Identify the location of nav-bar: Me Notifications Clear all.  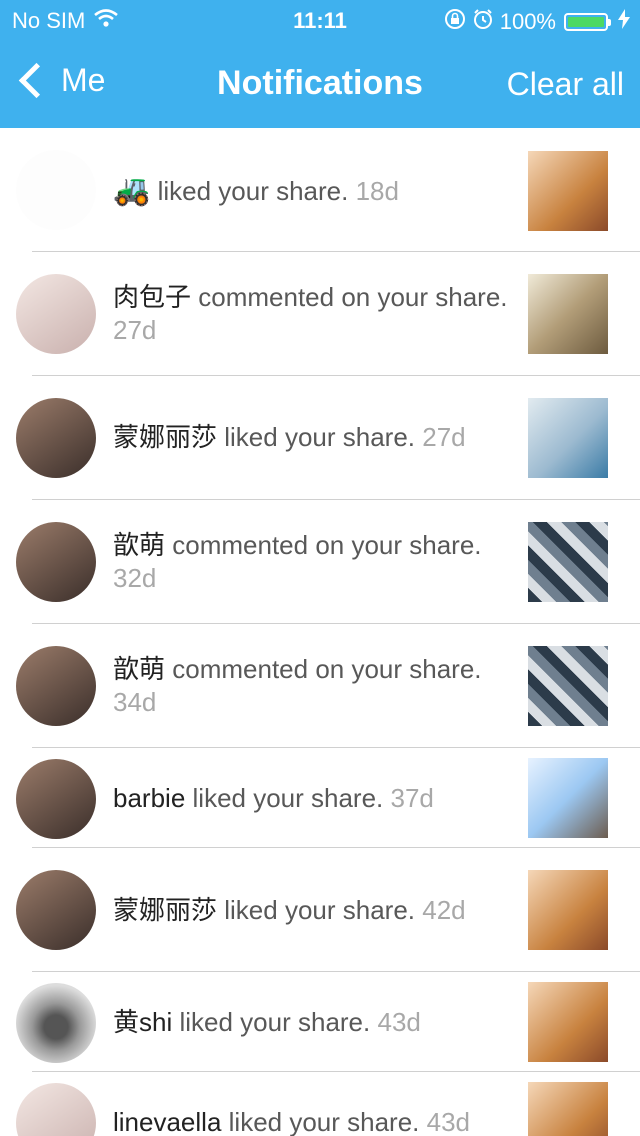
(320, 84).